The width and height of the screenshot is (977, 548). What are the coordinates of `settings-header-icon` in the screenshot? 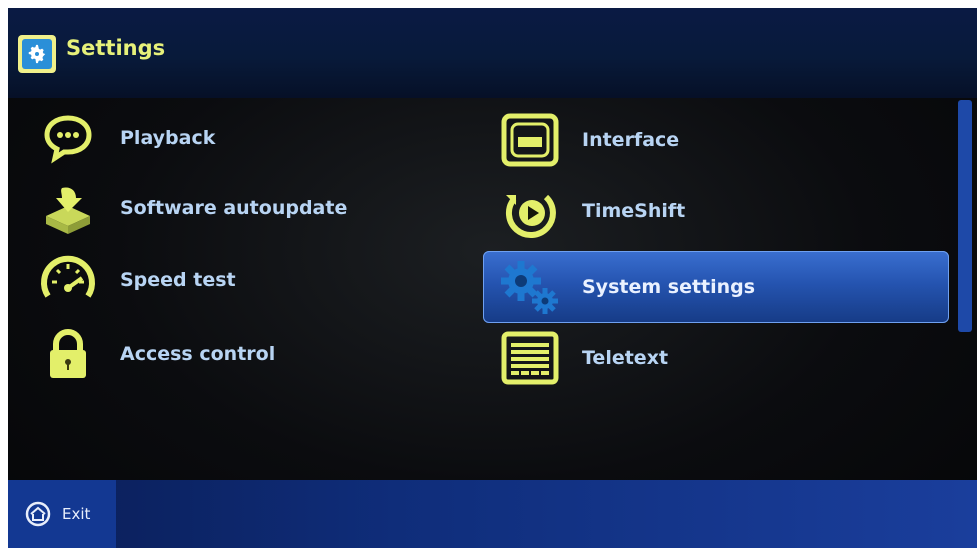 It's located at (37, 54).